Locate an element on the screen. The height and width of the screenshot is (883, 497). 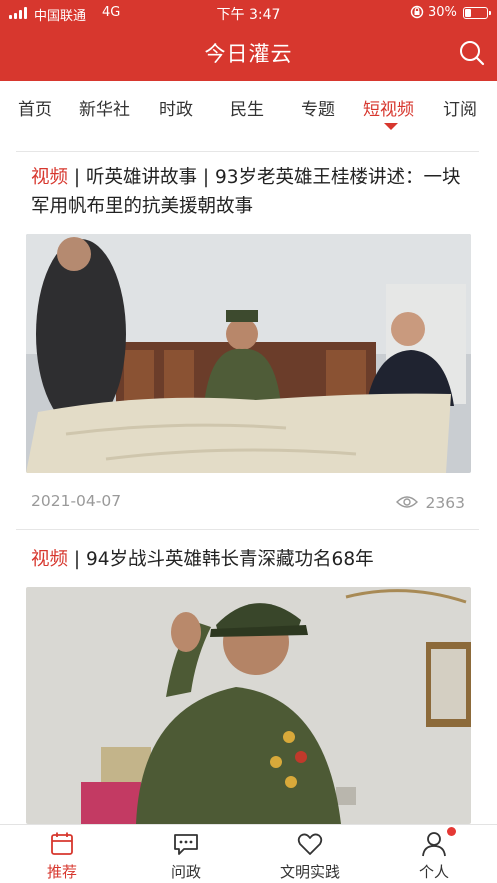
status-bar: 中国联通 4G 下午 3:47 30% is located at coordinates (248, 13).